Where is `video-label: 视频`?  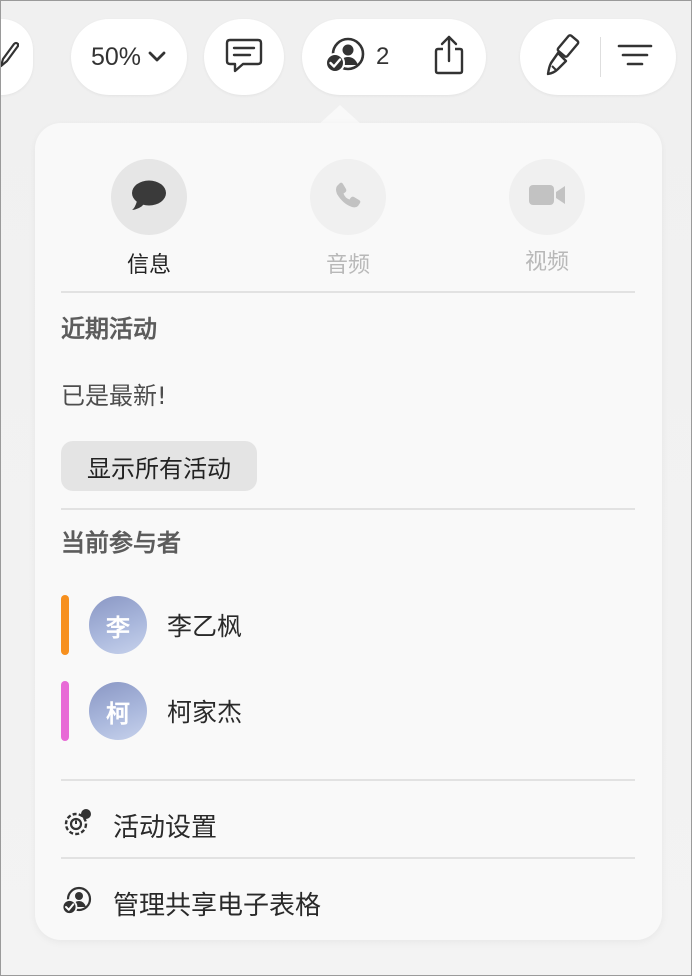
video-label: 视频 is located at coordinates (546, 262).